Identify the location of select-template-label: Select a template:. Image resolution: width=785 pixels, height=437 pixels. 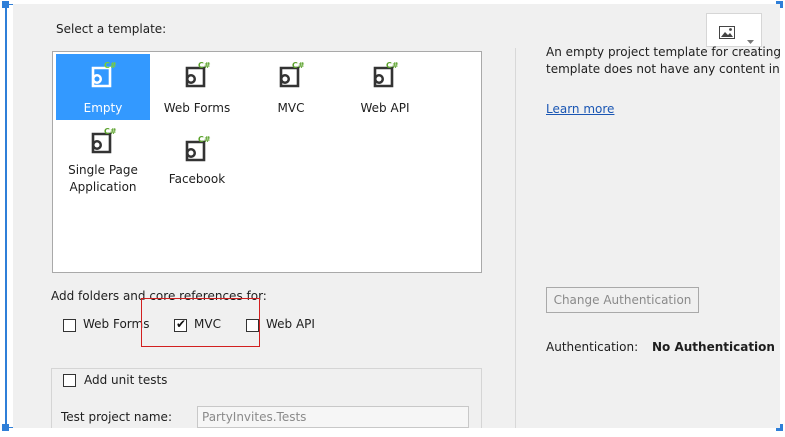
(111, 29).